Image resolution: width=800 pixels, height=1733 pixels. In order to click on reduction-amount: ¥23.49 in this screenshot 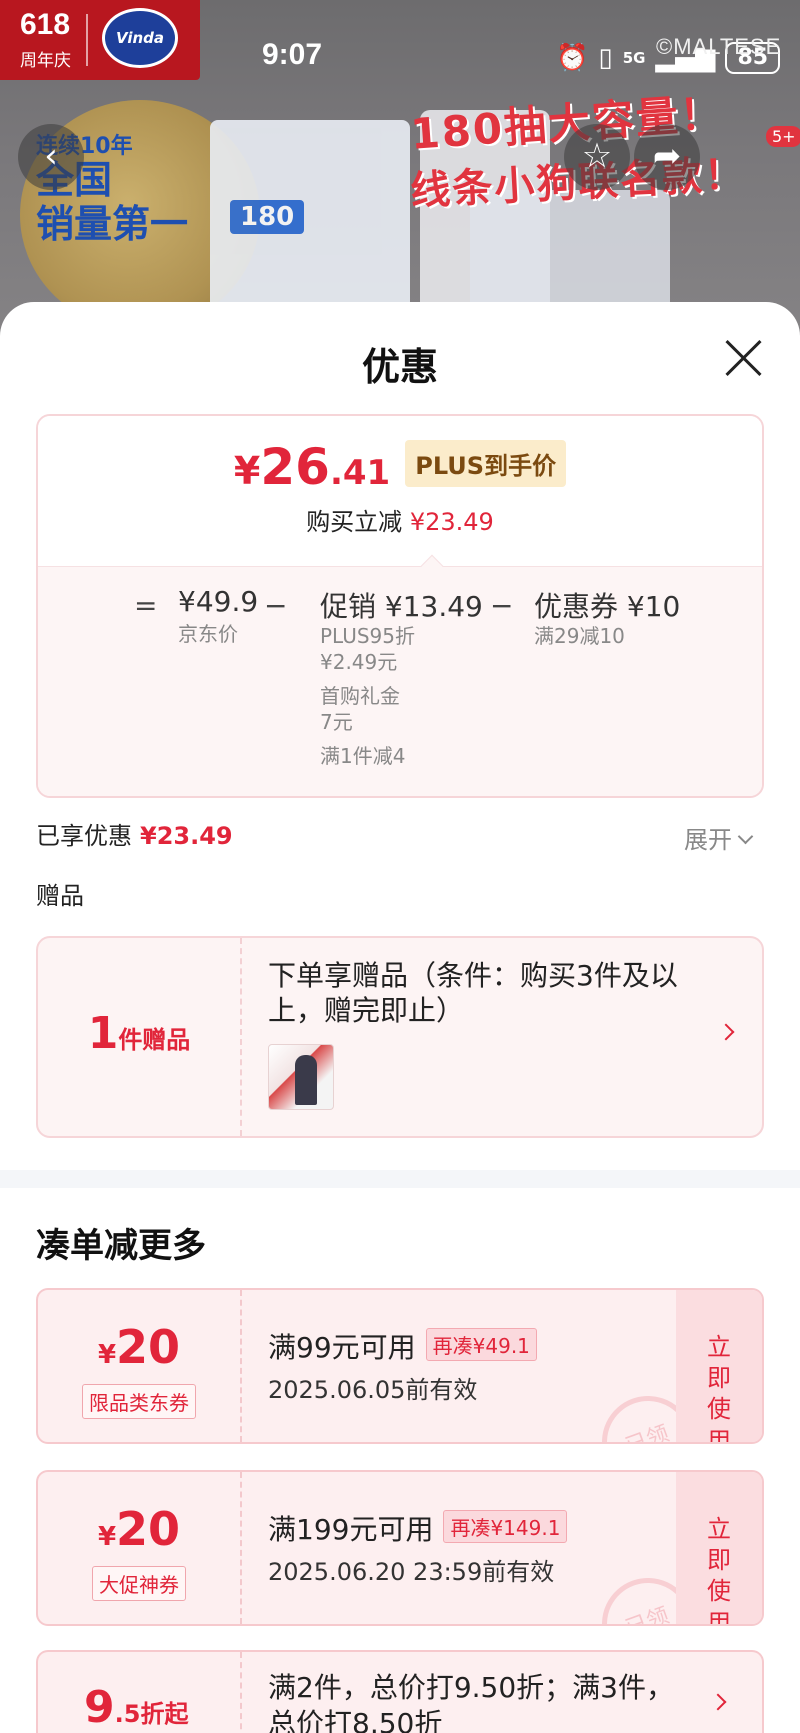, I will do `click(451, 522)`.